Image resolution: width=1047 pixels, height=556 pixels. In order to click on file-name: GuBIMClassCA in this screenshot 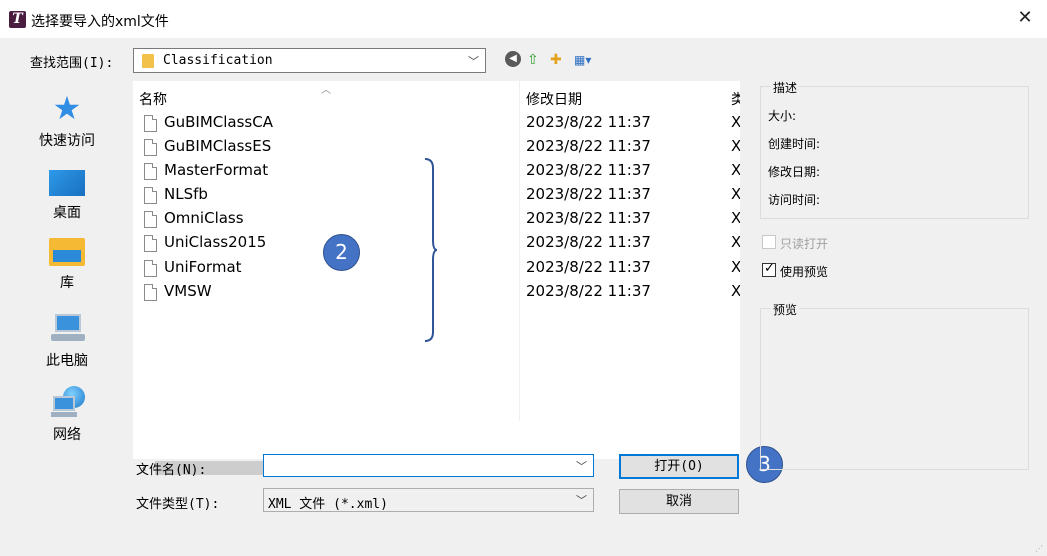, I will do `click(218, 122)`.